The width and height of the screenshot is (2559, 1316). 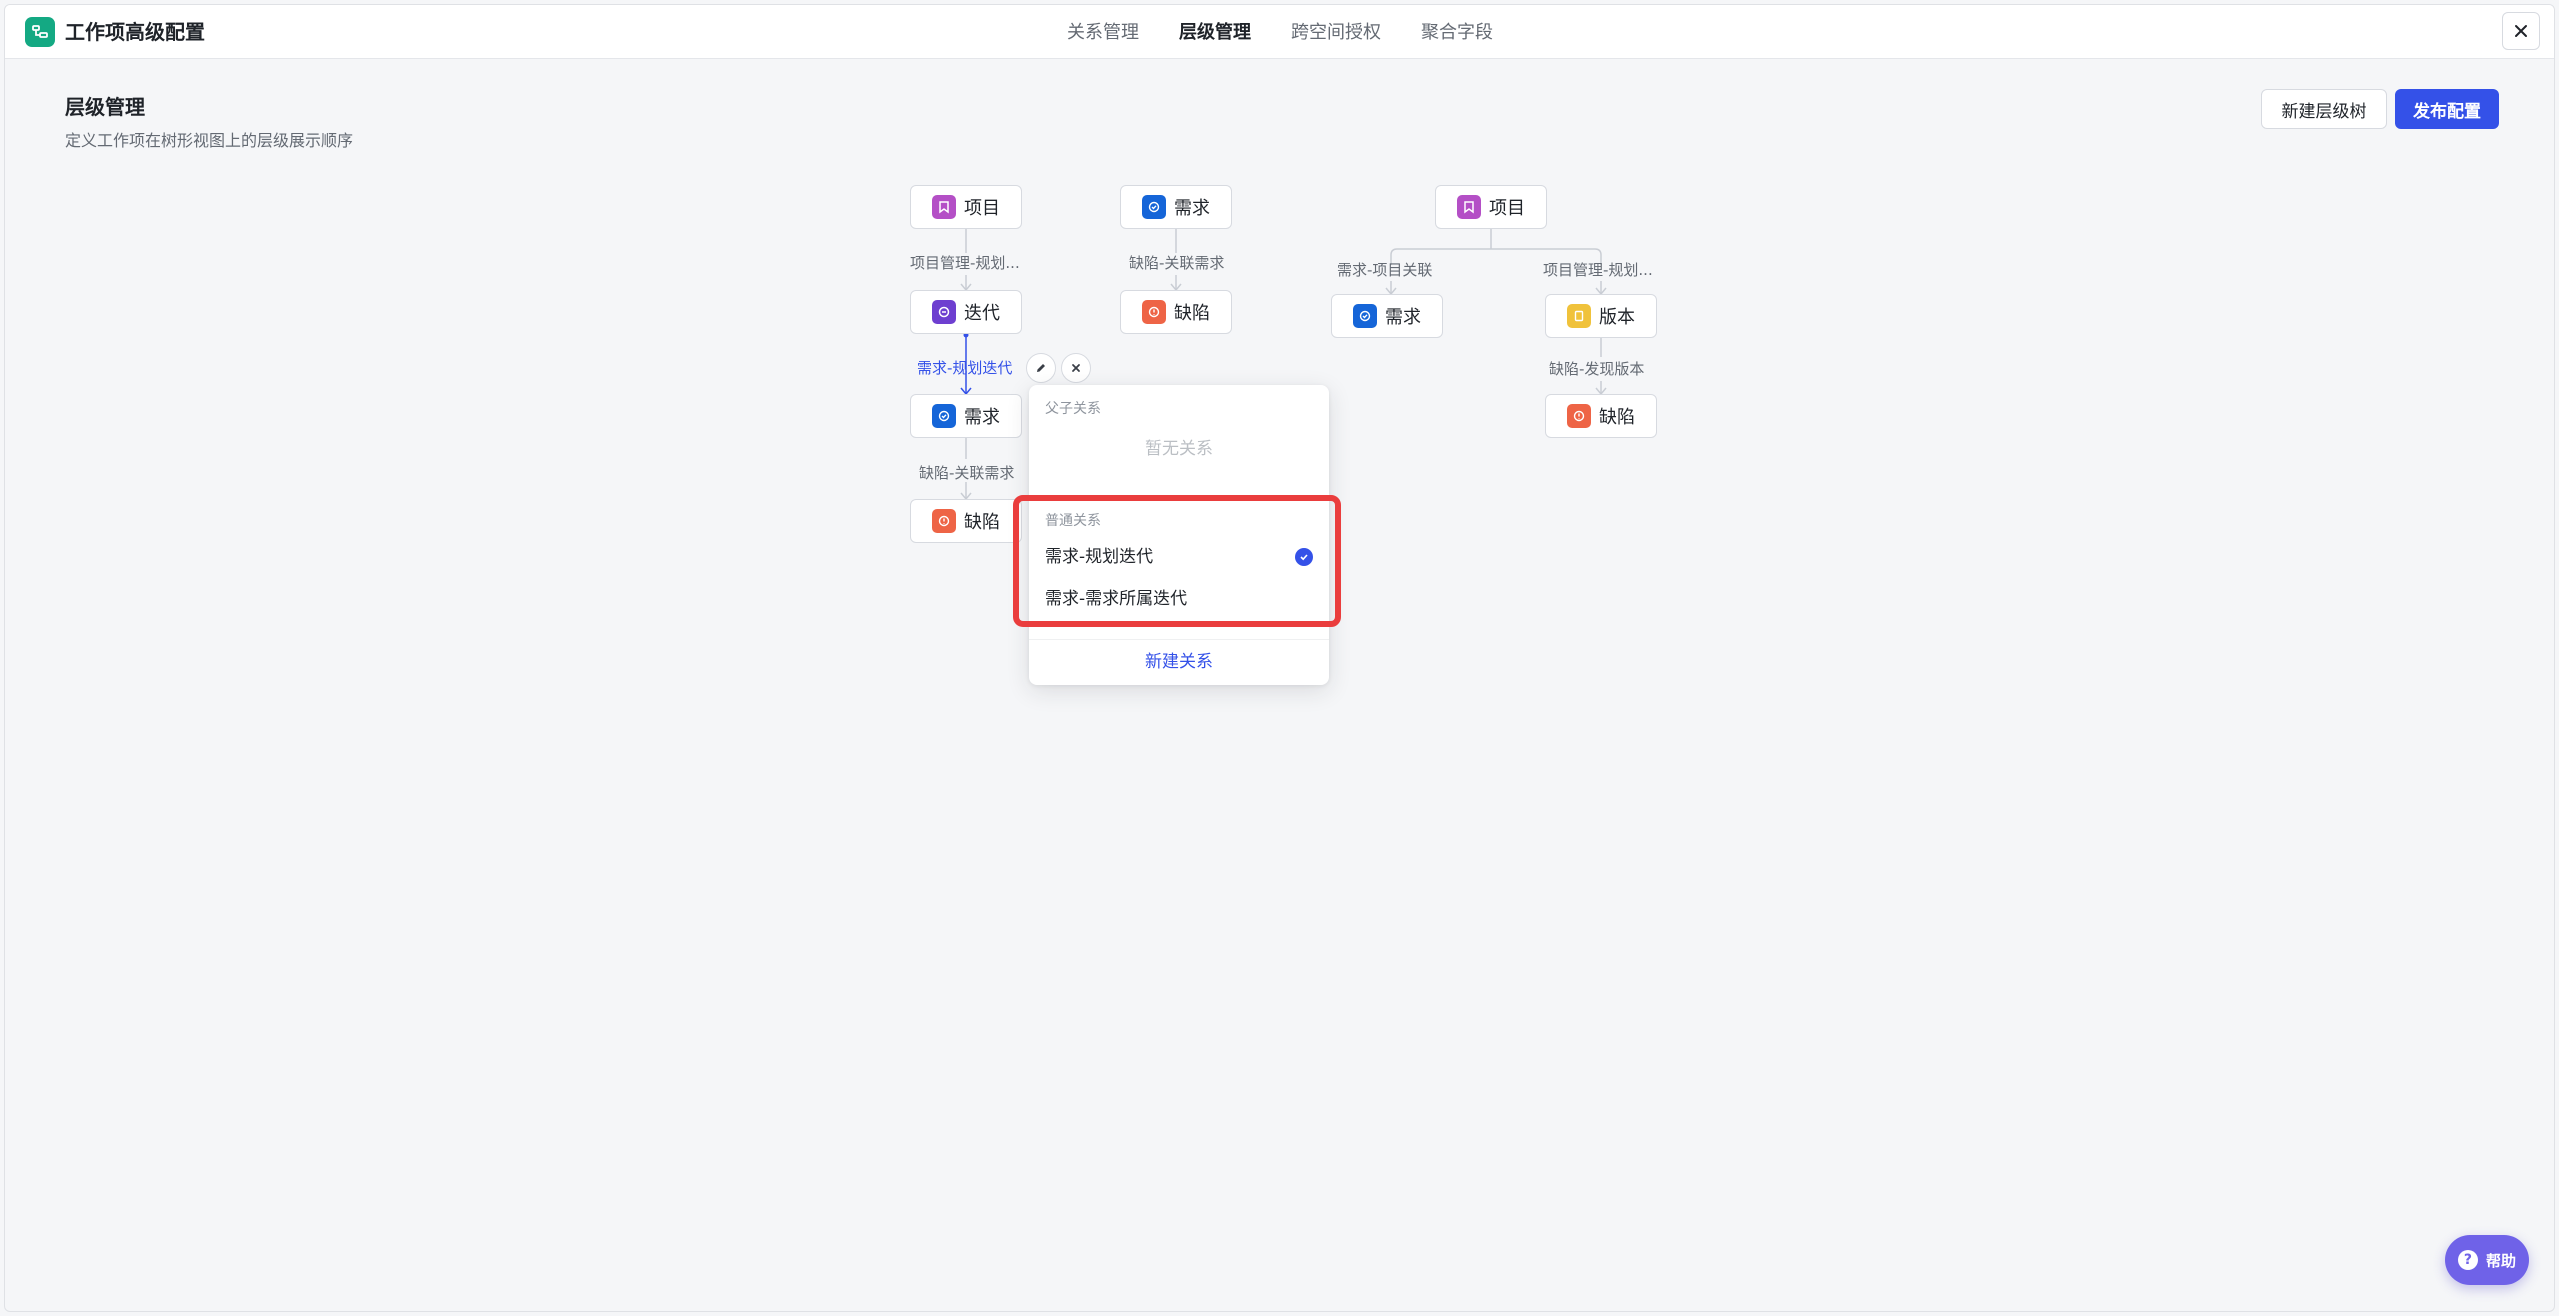 I want to click on tab-bar: 关系管理 层级管理 跨空间授权 聚合字段, so click(x=1280, y=33).